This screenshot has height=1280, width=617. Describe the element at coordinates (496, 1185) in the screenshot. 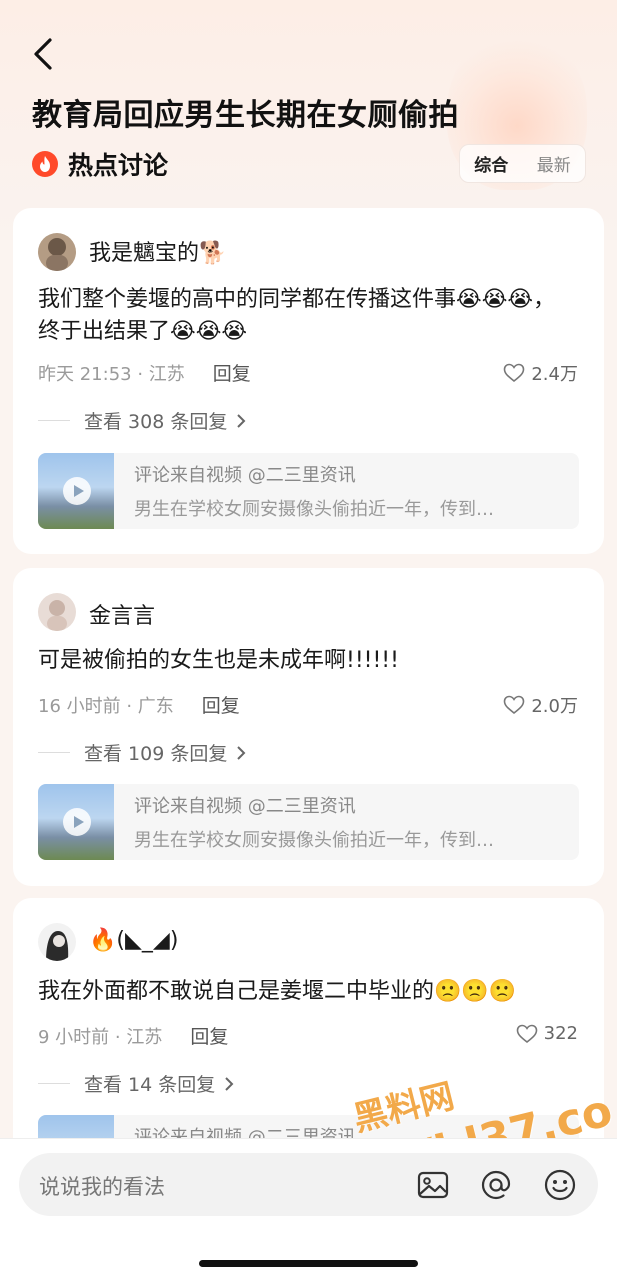

I see `mention-icon` at that location.